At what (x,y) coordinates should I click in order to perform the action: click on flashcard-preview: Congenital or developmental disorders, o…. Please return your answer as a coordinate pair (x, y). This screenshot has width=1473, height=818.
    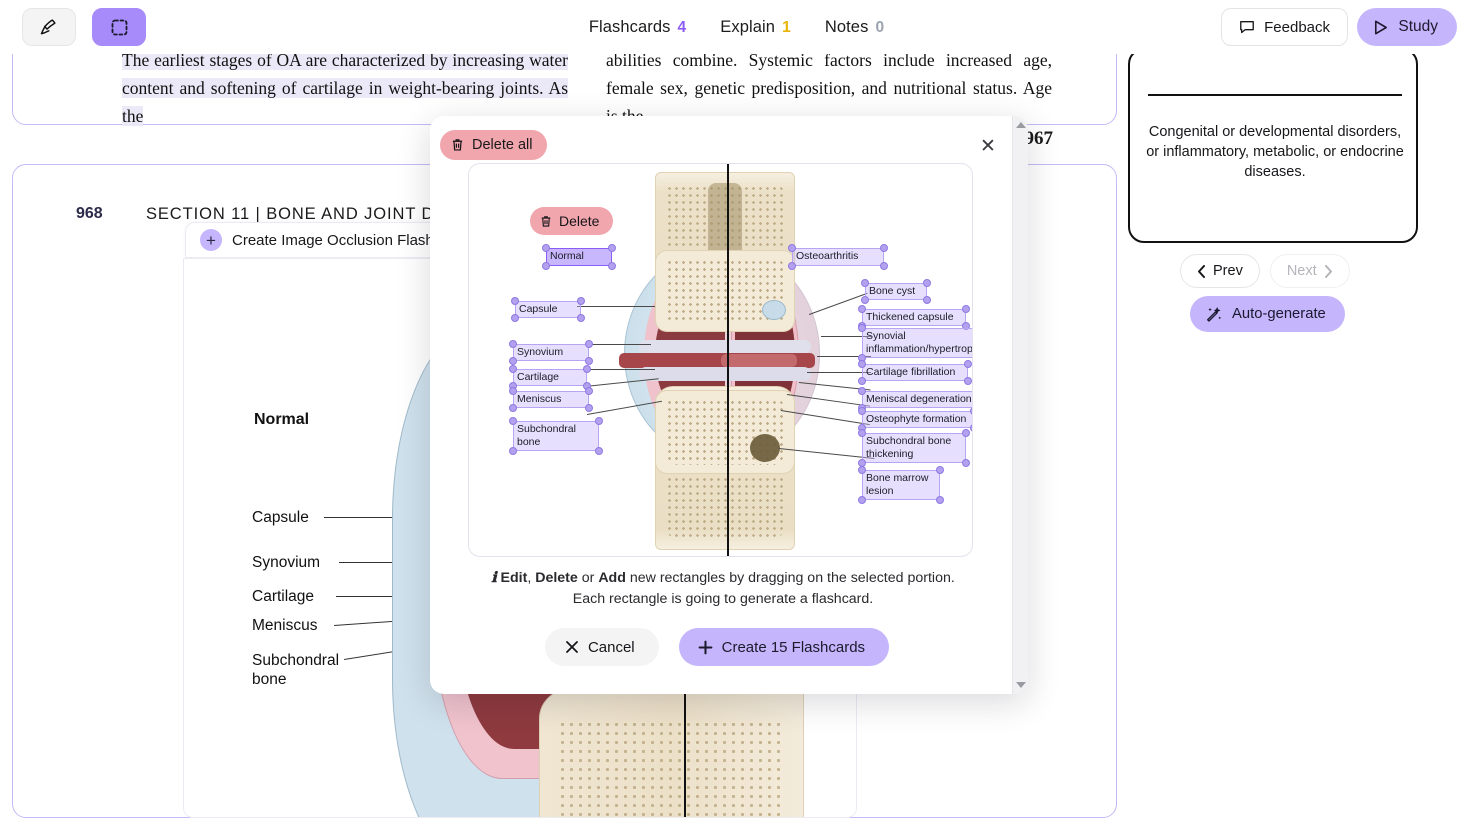
    Looking at the image, I should click on (1273, 145).